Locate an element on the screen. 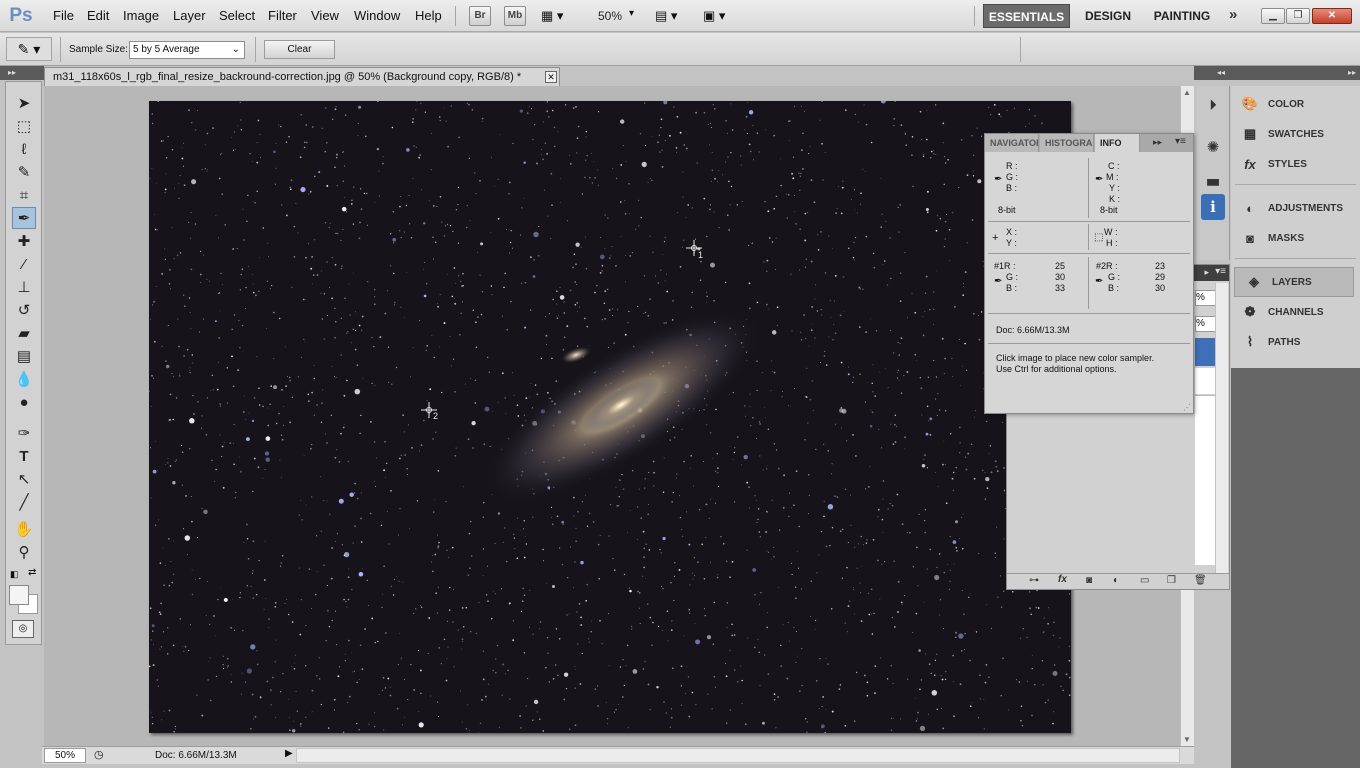 The image size is (1360, 768). history-panel-icon: ⏵ is located at coordinates (1213, 105).